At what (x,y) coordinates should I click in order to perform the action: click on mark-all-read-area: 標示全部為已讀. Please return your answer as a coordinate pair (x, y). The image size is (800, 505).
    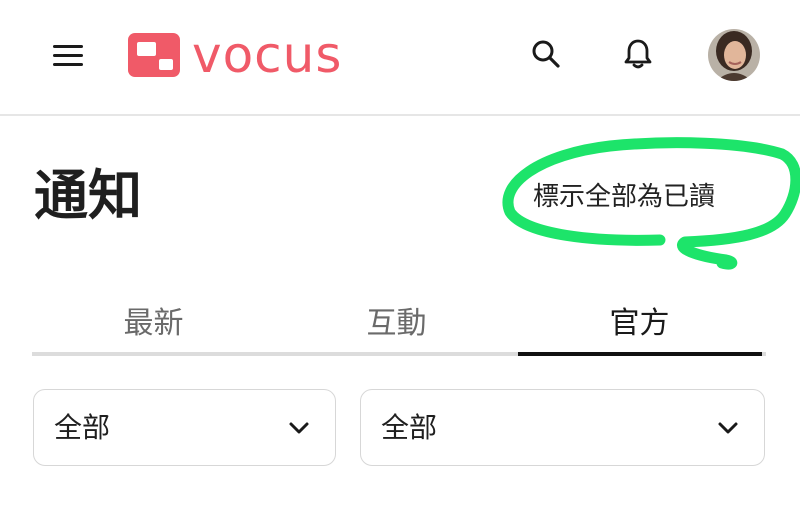
    Looking at the image, I should click on (650, 202).